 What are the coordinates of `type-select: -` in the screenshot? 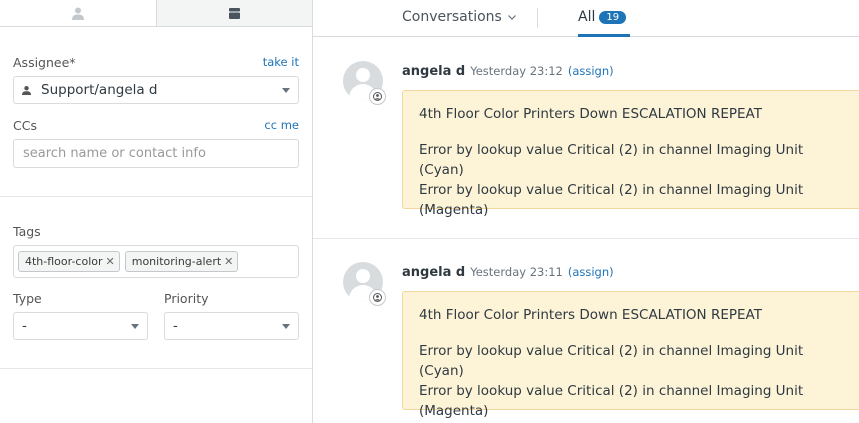 It's located at (80, 326).